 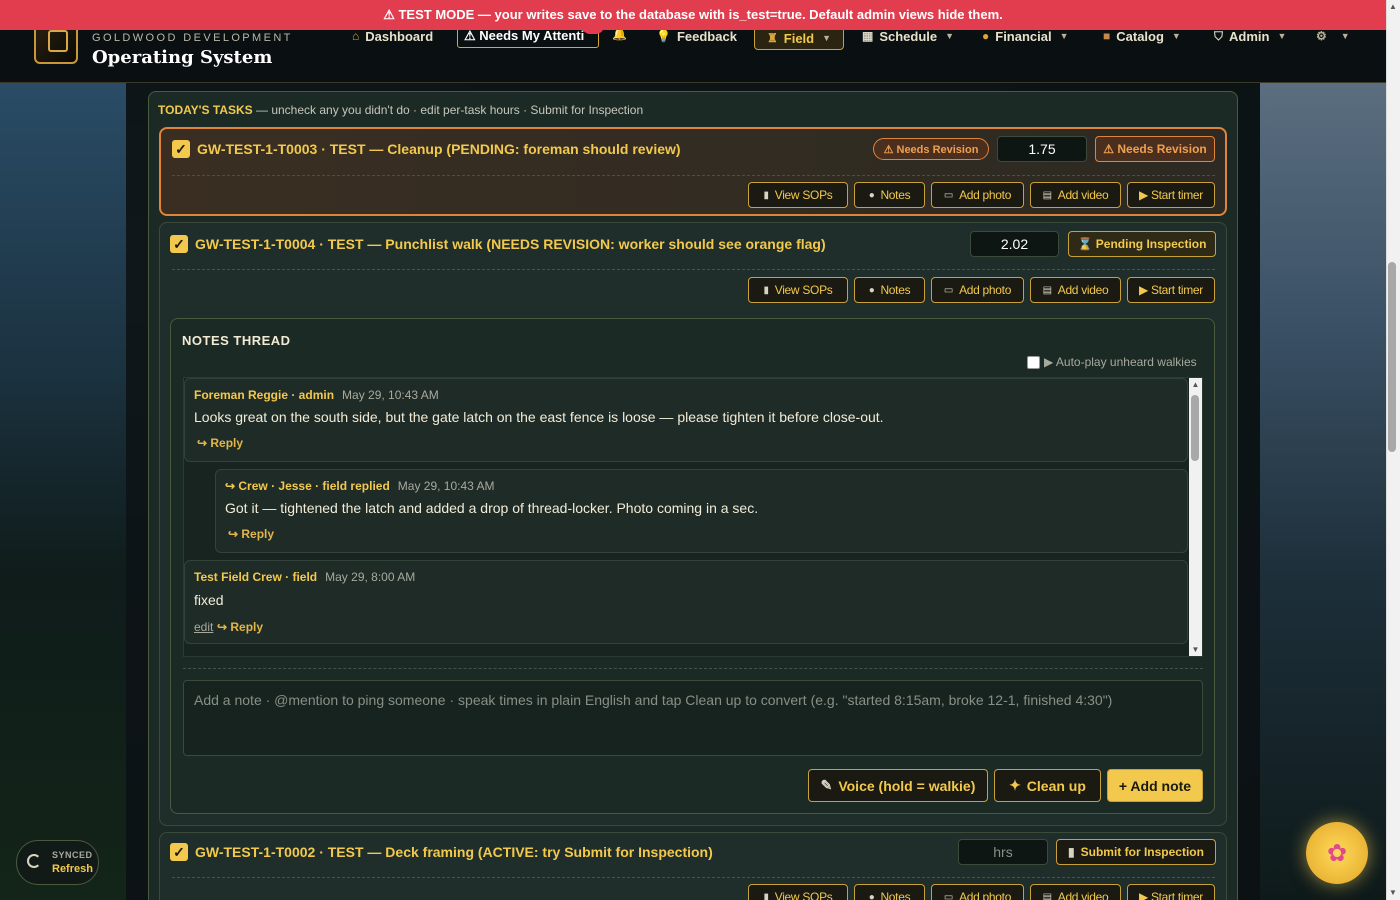 I want to click on background-left, so click(x=63, y=491).